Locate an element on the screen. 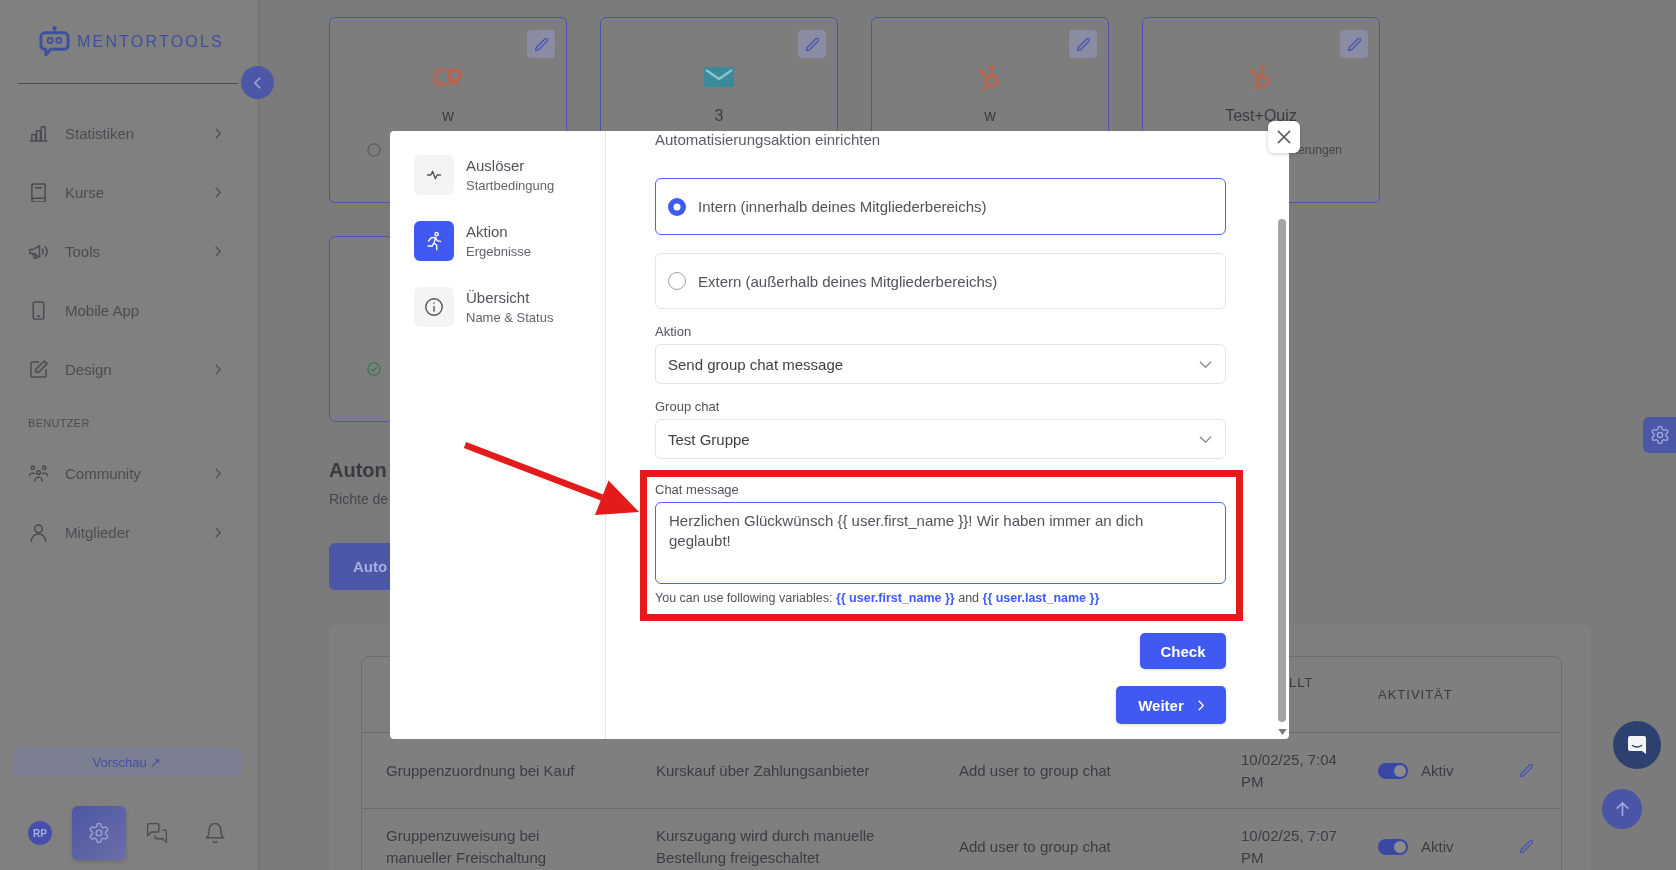  scroll-to-top-button is located at coordinates (1622, 809).